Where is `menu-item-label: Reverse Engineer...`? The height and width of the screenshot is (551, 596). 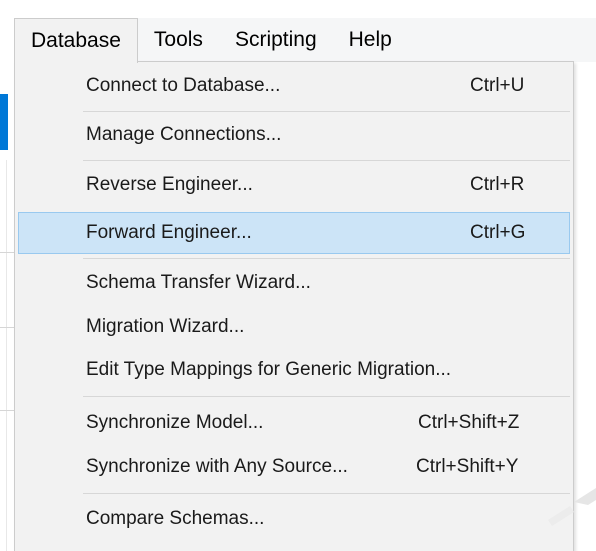 menu-item-label: Reverse Engineer... is located at coordinates (169, 184).